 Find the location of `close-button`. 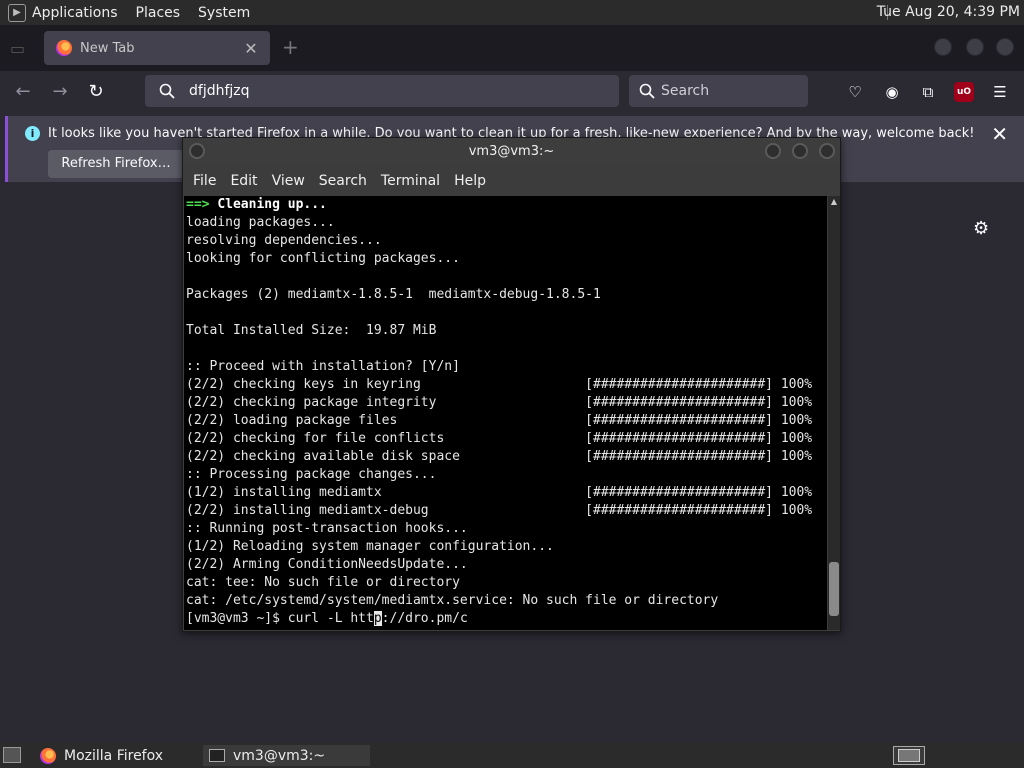

close-button is located at coordinates (827, 151).